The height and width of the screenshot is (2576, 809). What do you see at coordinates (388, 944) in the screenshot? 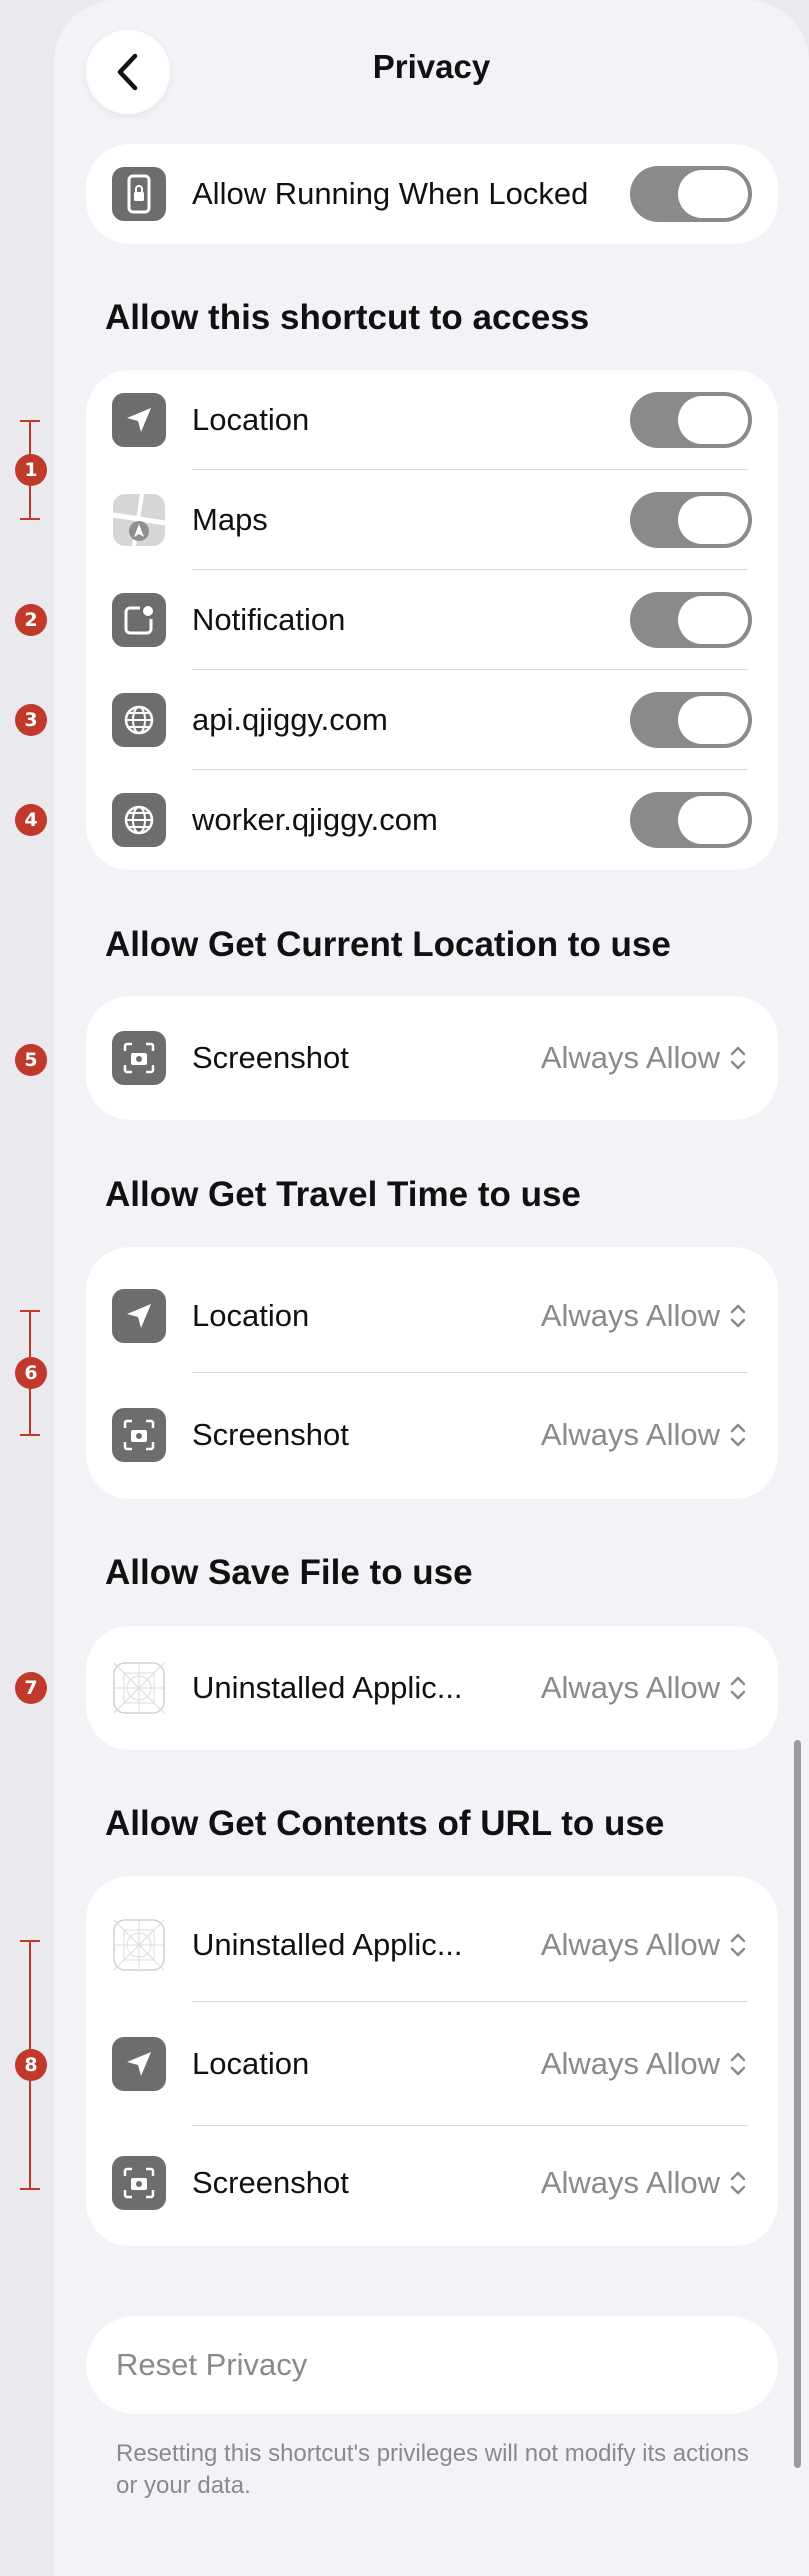
I see `section-heading-current-location: Allow Get Current Location to use` at bounding box center [388, 944].